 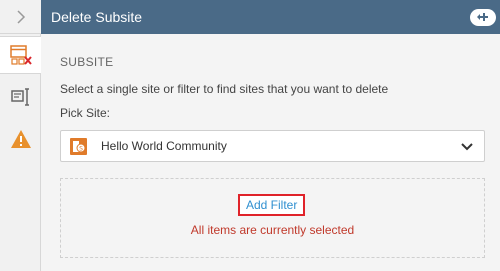 I want to click on svg-text: S, so click(x=81, y=149).